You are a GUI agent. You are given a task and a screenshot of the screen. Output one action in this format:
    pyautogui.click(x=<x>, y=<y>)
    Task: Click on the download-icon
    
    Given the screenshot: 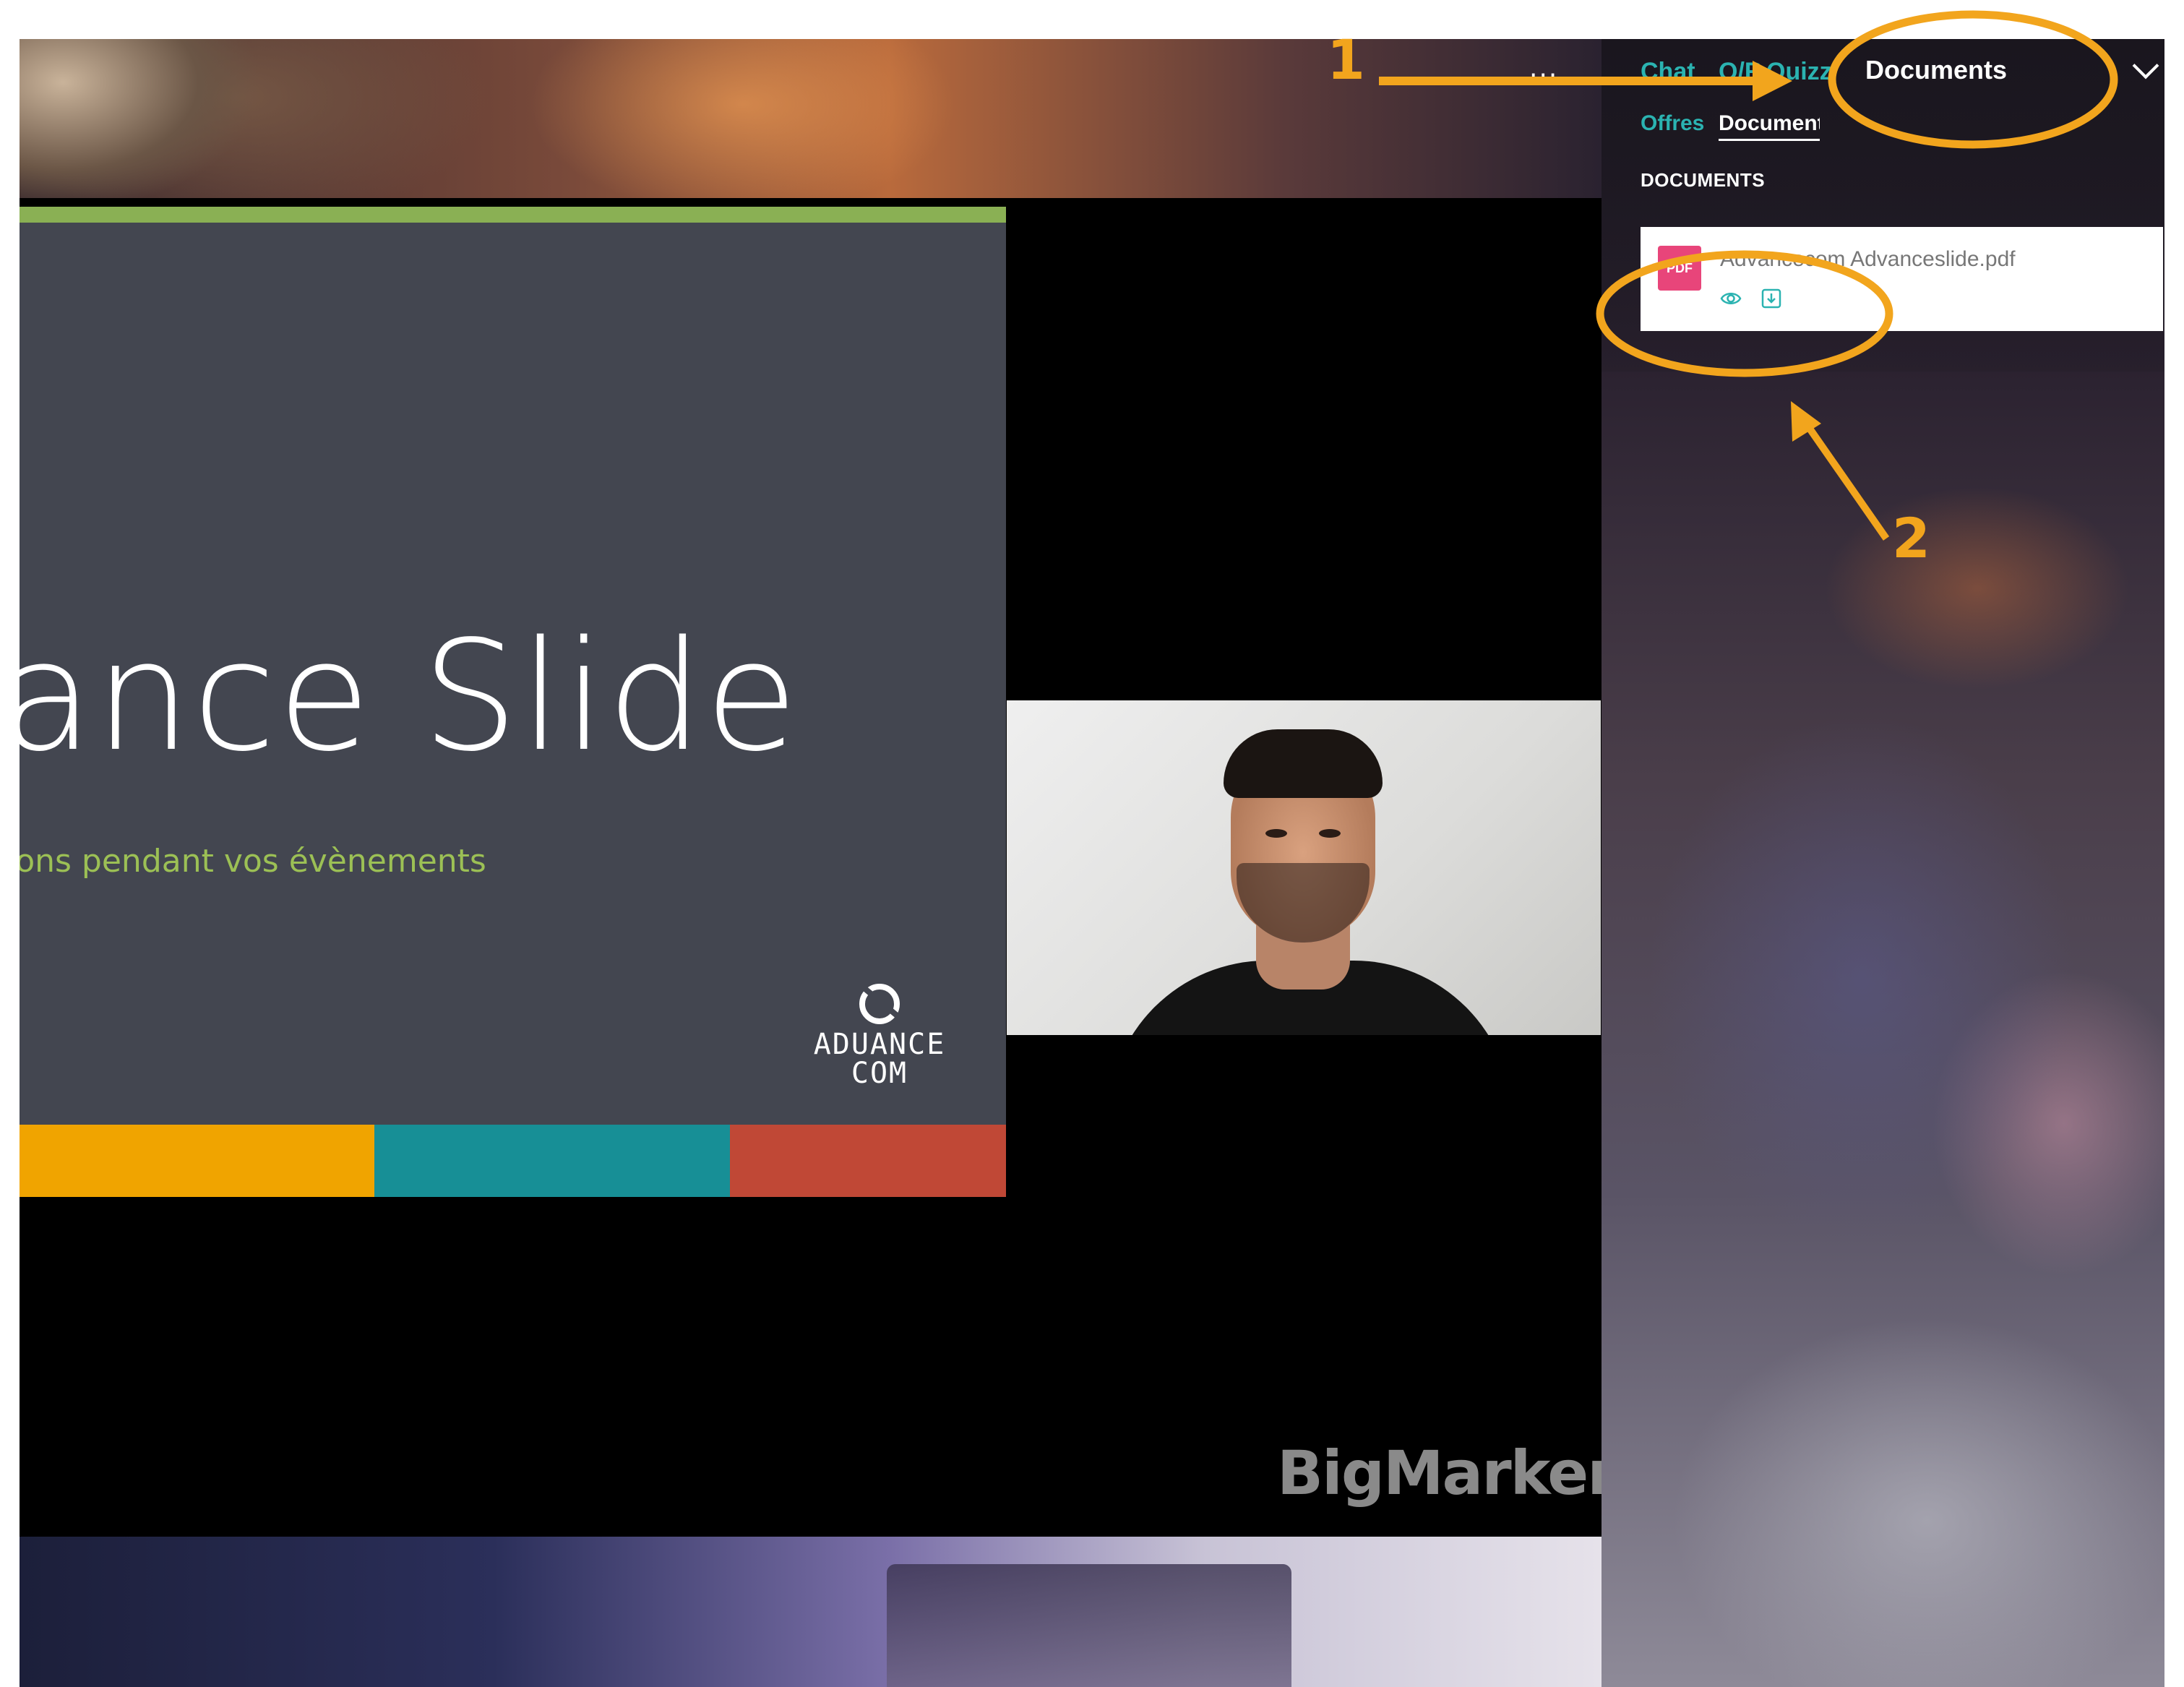 What is the action you would take?
    pyautogui.click(x=1771, y=298)
    